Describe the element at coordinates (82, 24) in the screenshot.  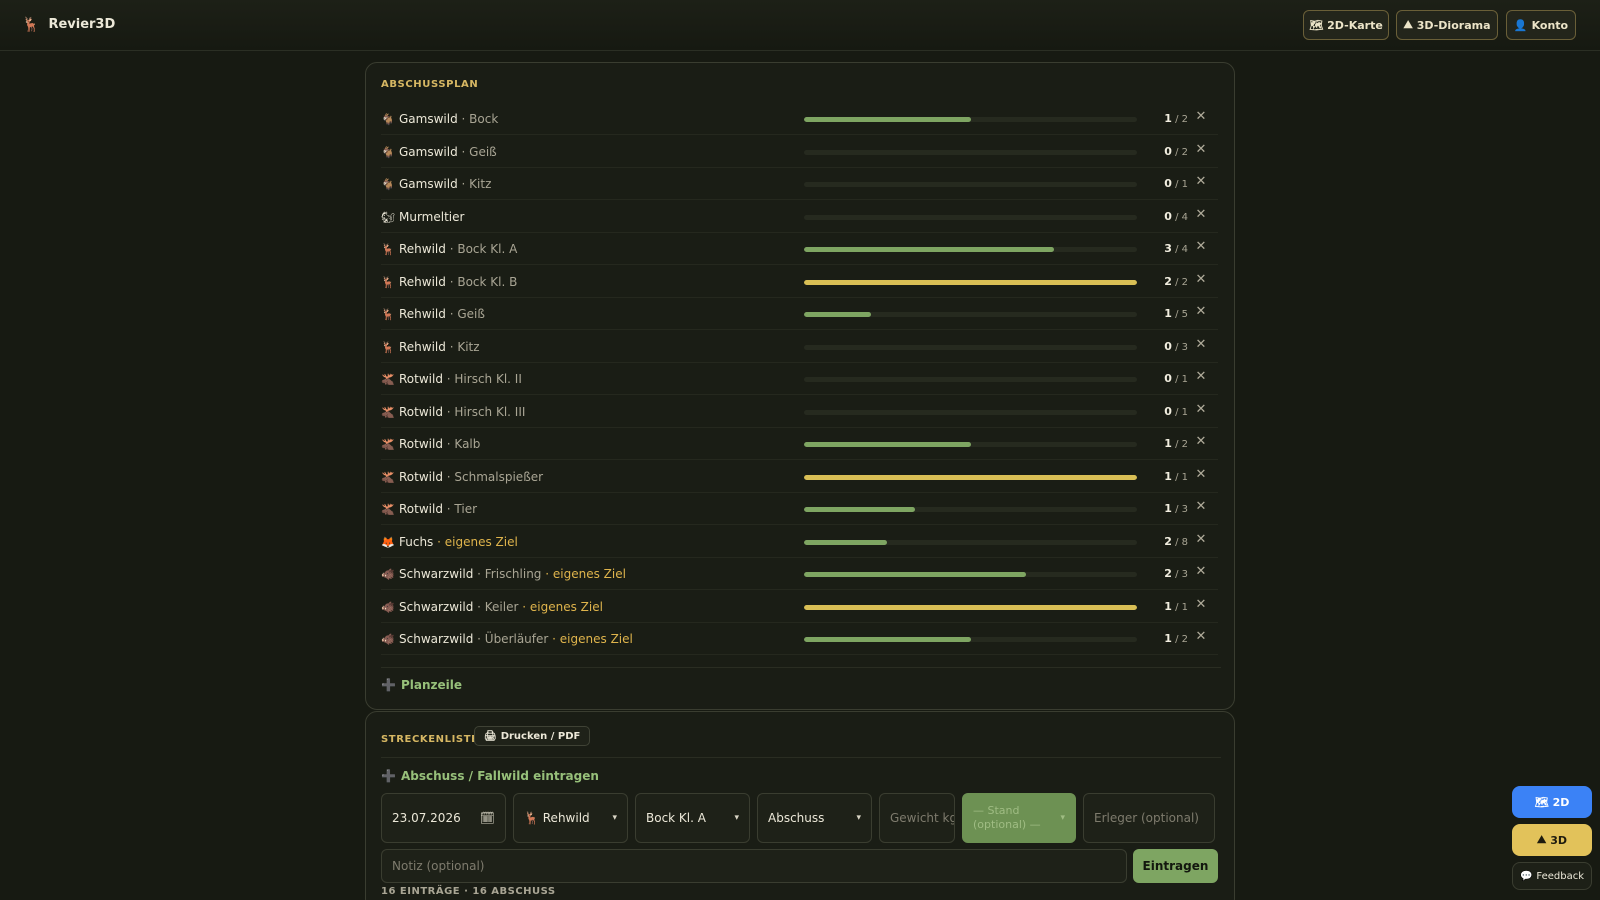
I see `brand-name: Revier3D` at that location.